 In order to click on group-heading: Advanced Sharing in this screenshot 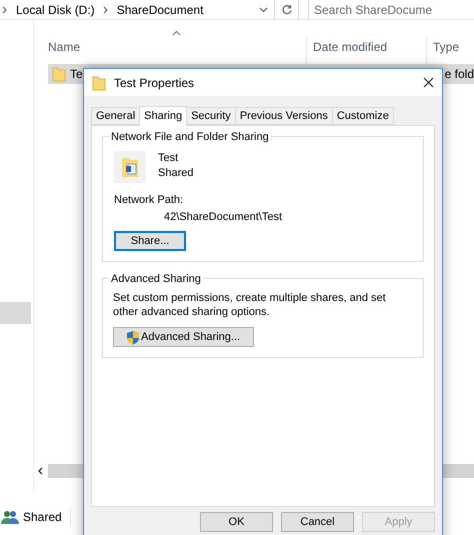, I will do `click(156, 279)`.